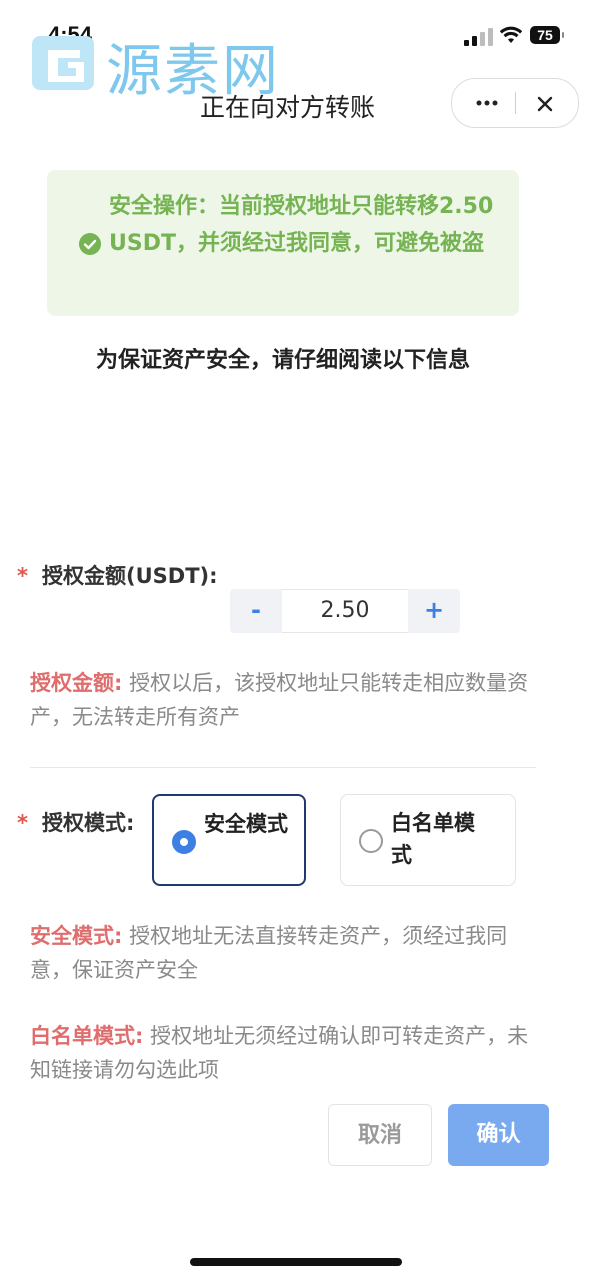  I want to click on amount-label: * 授权金额(USDT):, so click(117, 575).